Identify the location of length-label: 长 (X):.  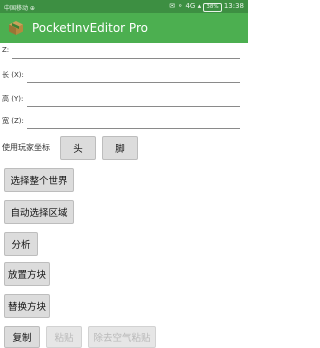
(13, 75).